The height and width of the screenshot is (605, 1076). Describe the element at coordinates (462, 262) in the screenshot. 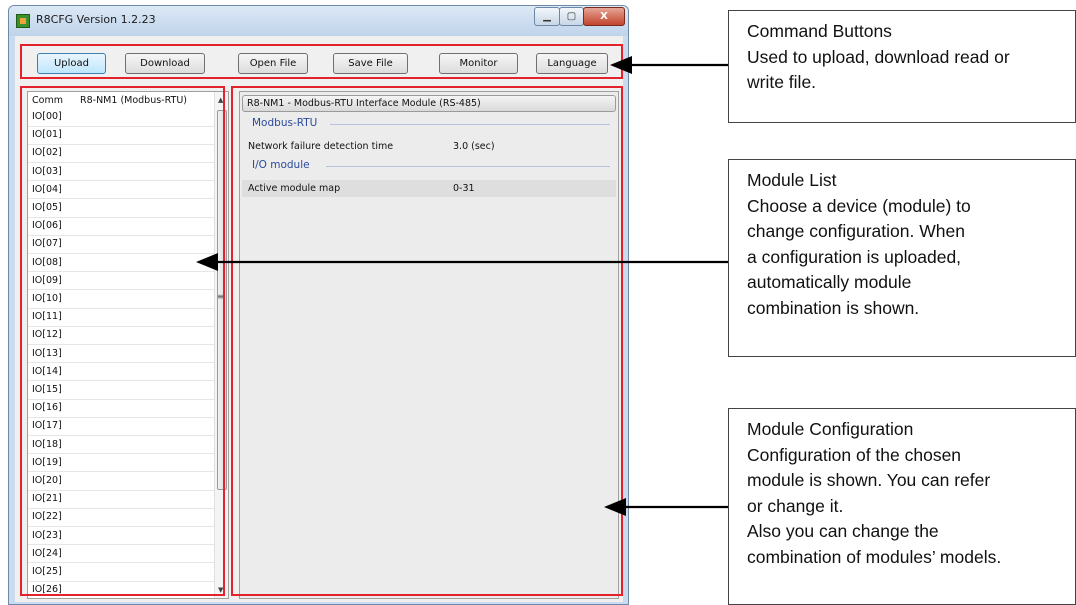

I see `arrow-module-list` at that location.